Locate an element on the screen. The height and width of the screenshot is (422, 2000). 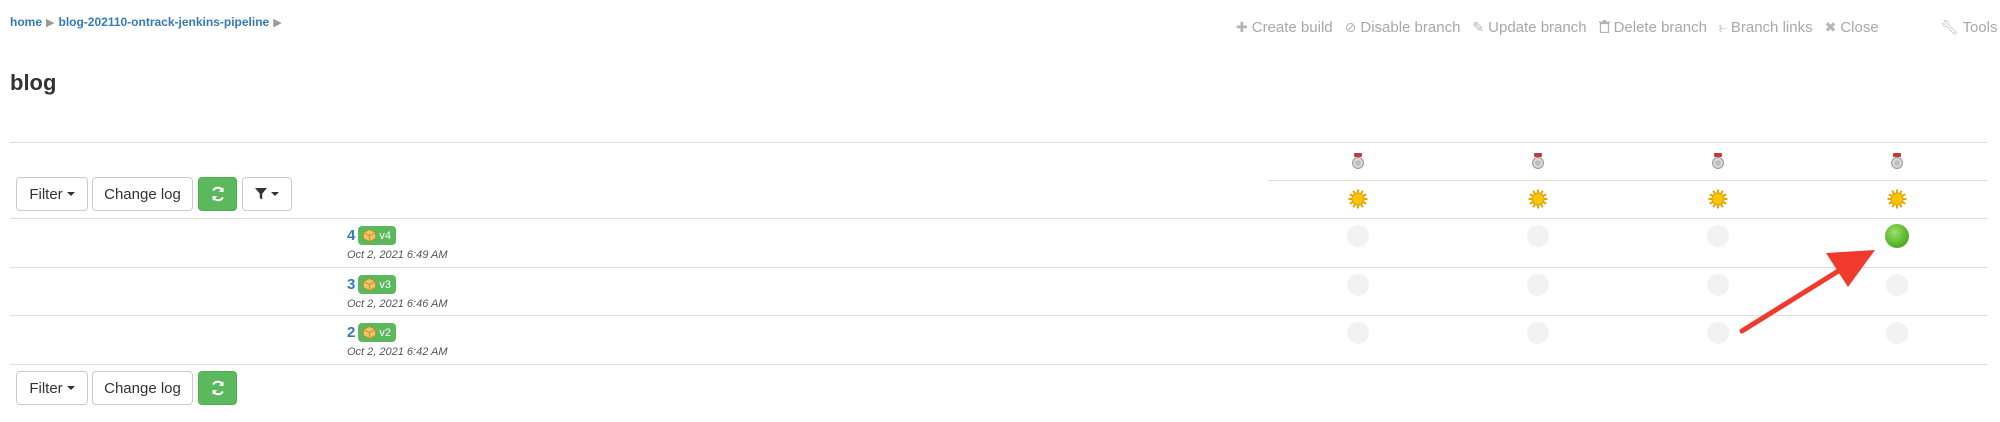
delete-branch-link: Delete branch is located at coordinates (1652, 27).